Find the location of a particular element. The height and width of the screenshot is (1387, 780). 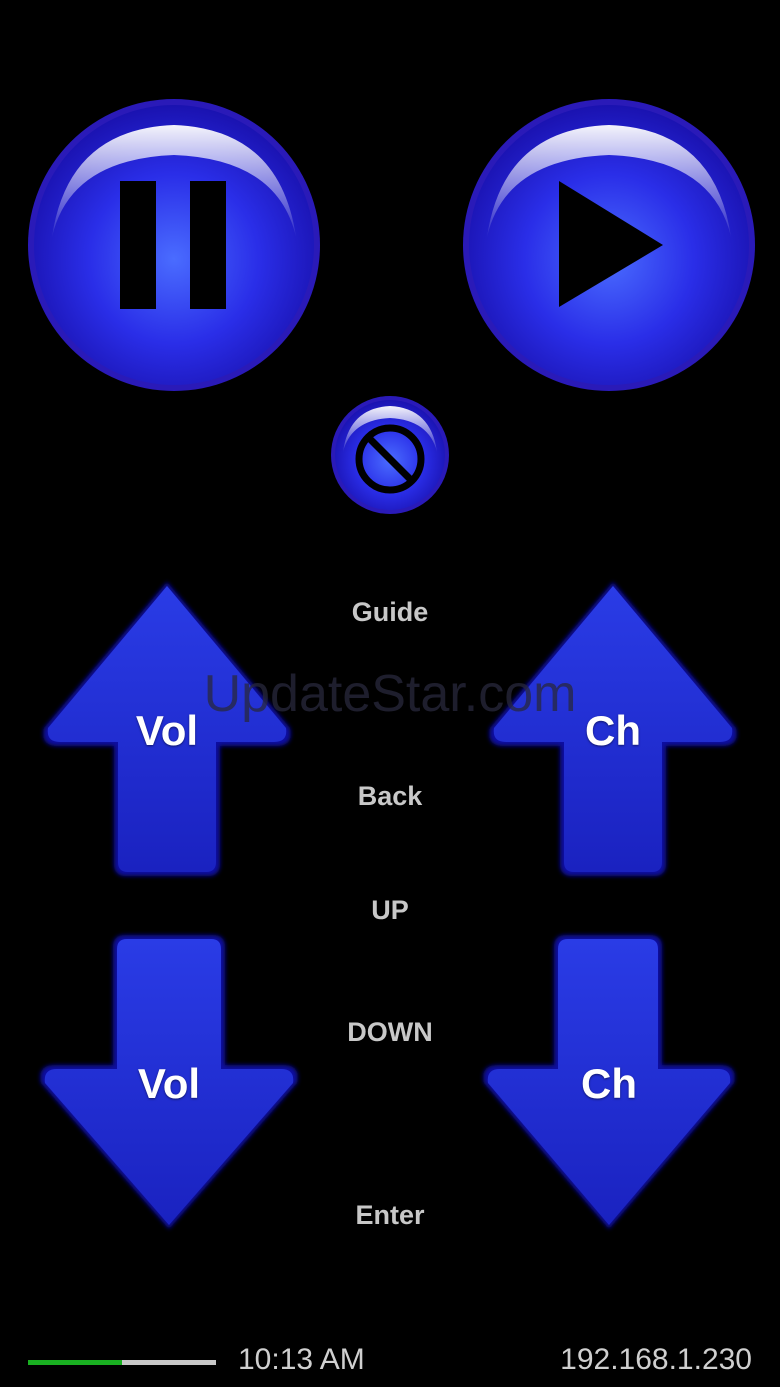

volume-down-button: Vol is located at coordinates (169, 1082).